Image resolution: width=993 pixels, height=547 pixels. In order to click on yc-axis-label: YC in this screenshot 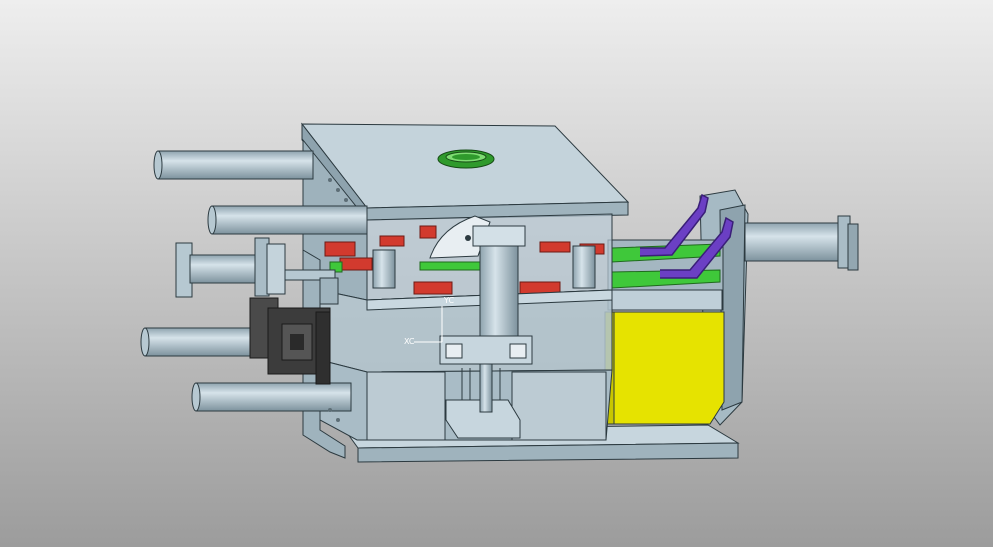, I will do `click(448, 300)`.